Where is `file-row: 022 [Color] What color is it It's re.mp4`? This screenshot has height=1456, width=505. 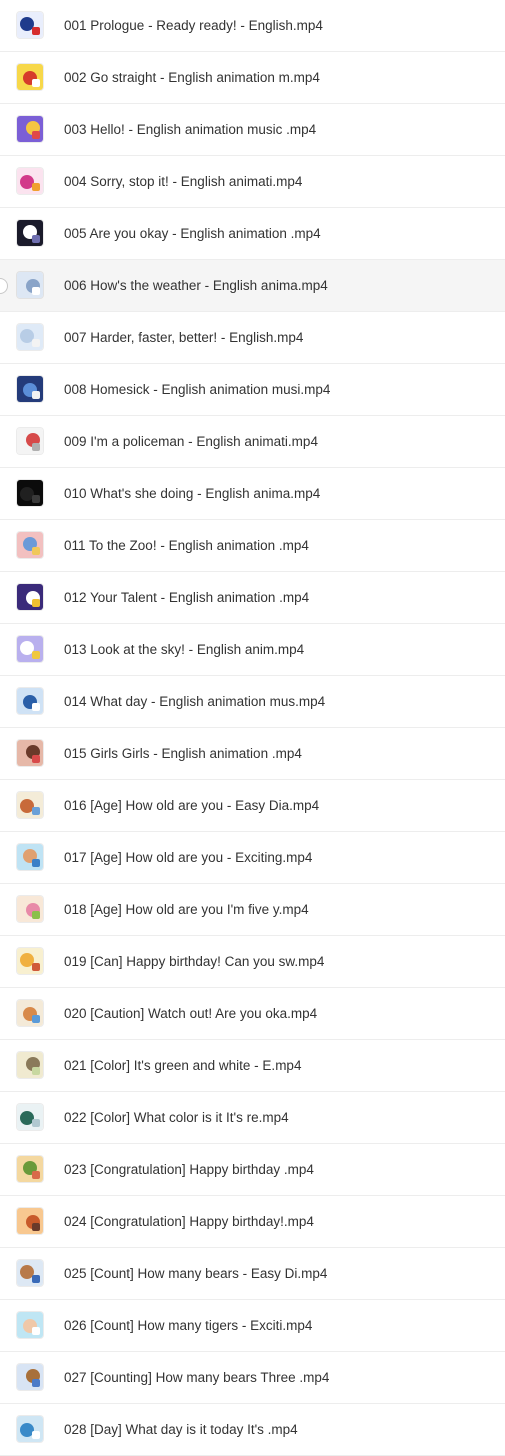
file-row: 022 [Color] What color is it It's re.mp4 is located at coordinates (252, 1118).